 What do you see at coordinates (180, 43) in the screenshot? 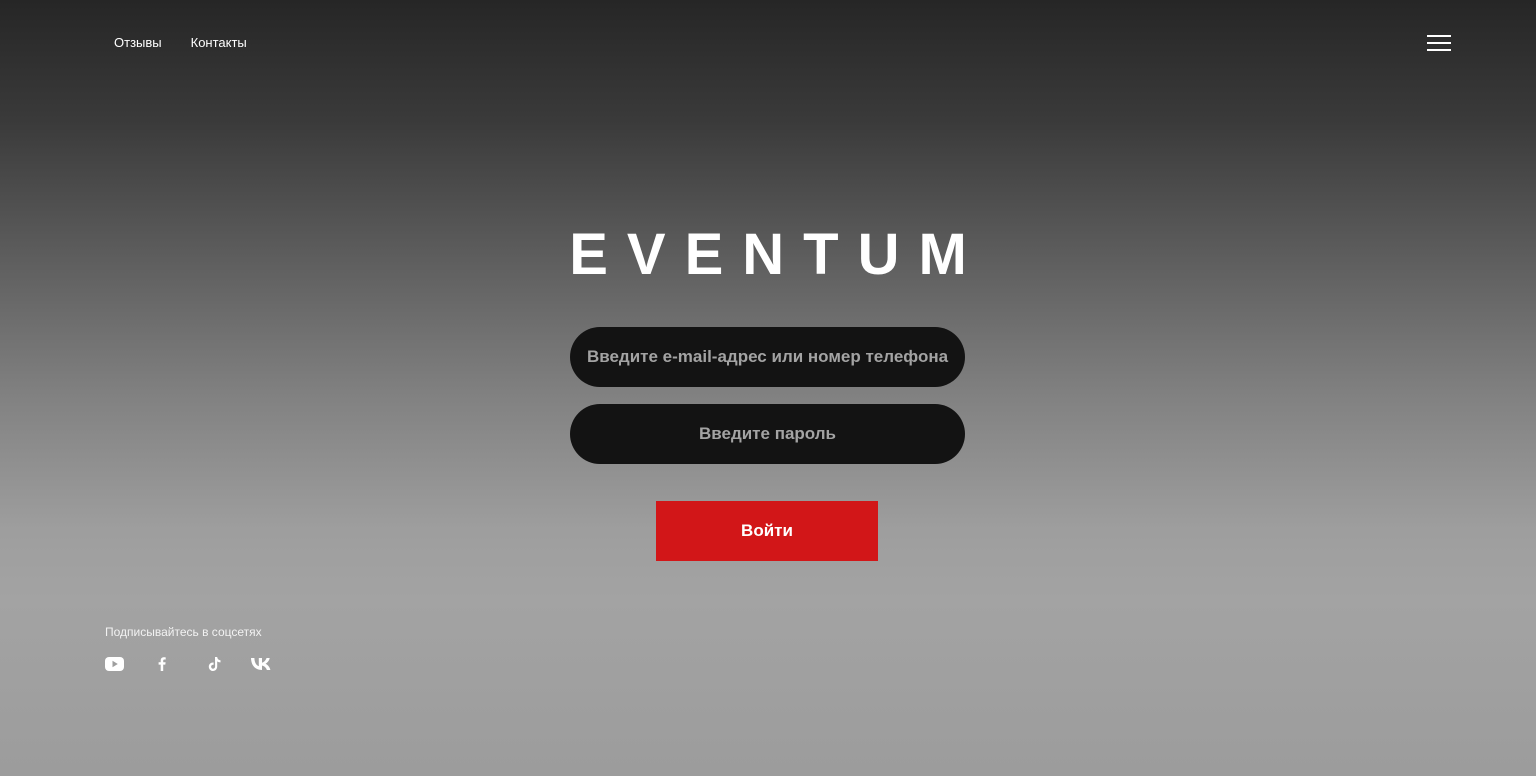
I see `top-navigation: Отзывы Контакты` at bounding box center [180, 43].